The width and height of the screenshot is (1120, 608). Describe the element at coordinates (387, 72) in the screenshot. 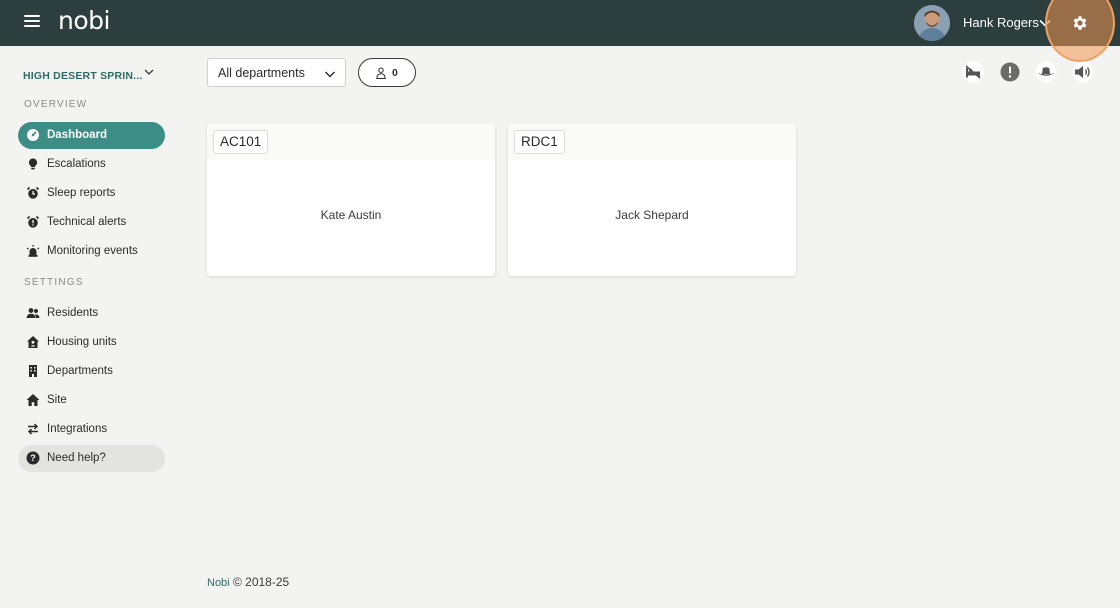

I see `resident-count-button: 0` at that location.